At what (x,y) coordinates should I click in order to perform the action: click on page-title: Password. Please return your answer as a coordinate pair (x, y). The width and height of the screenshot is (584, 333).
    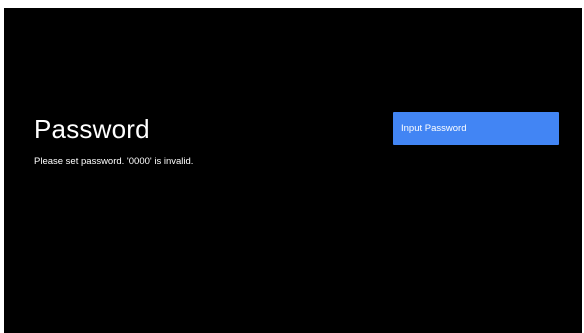
    Looking at the image, I should click on (92, 129).